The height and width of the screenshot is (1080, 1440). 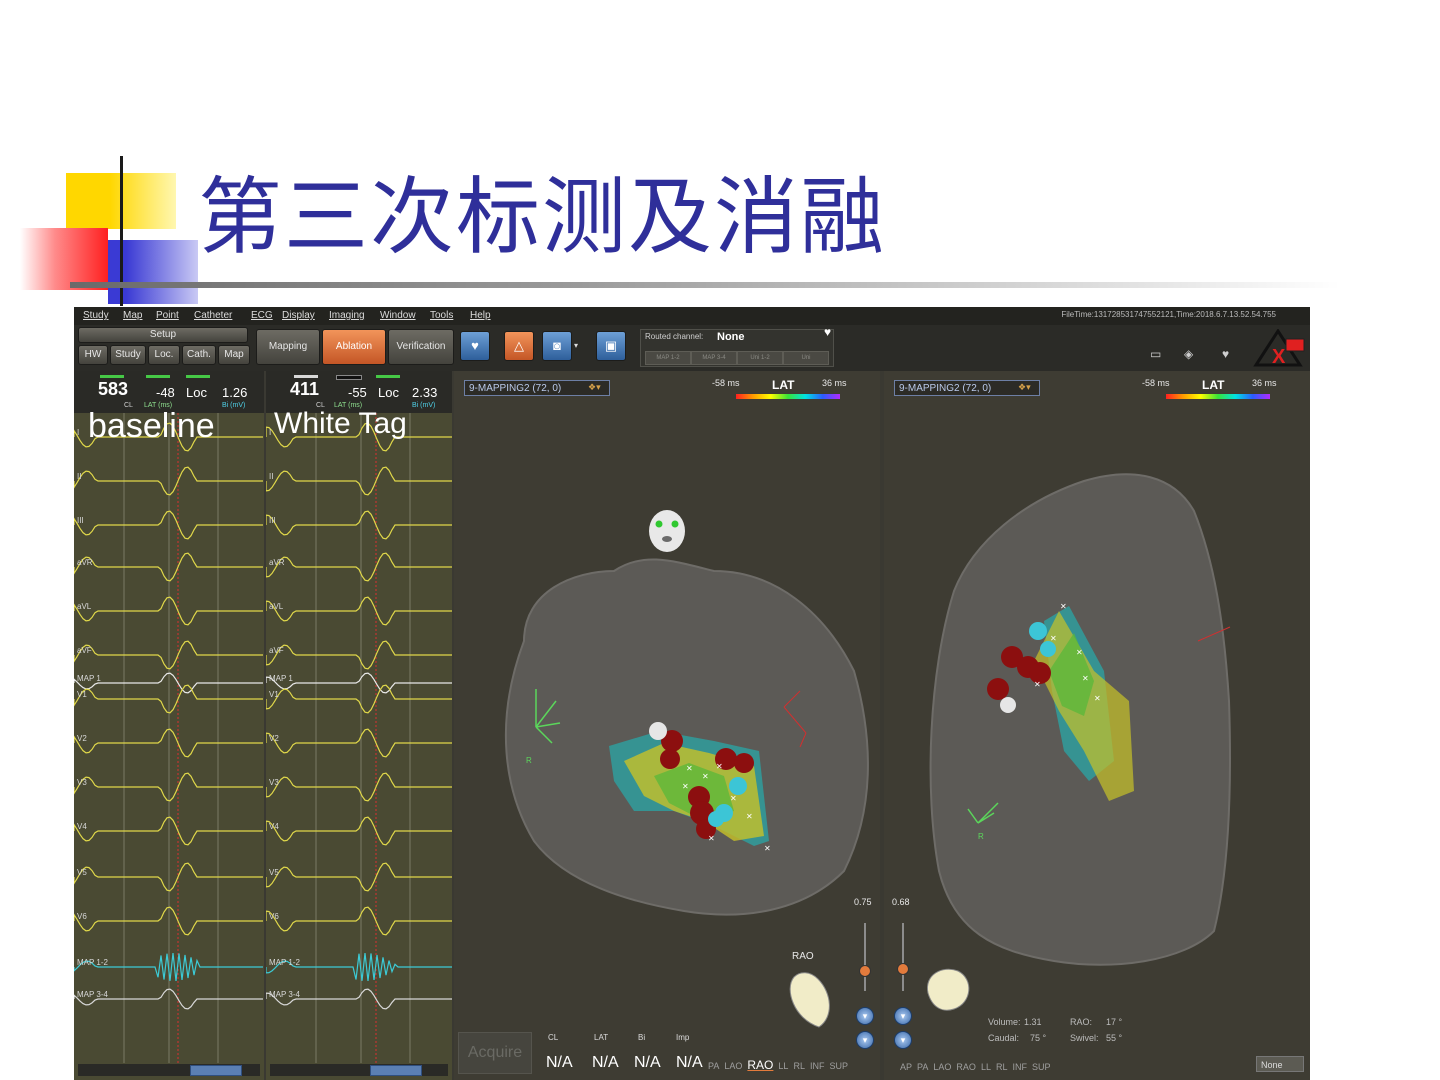 I want to click on menu-map: Map, so click(x=132, y=315).